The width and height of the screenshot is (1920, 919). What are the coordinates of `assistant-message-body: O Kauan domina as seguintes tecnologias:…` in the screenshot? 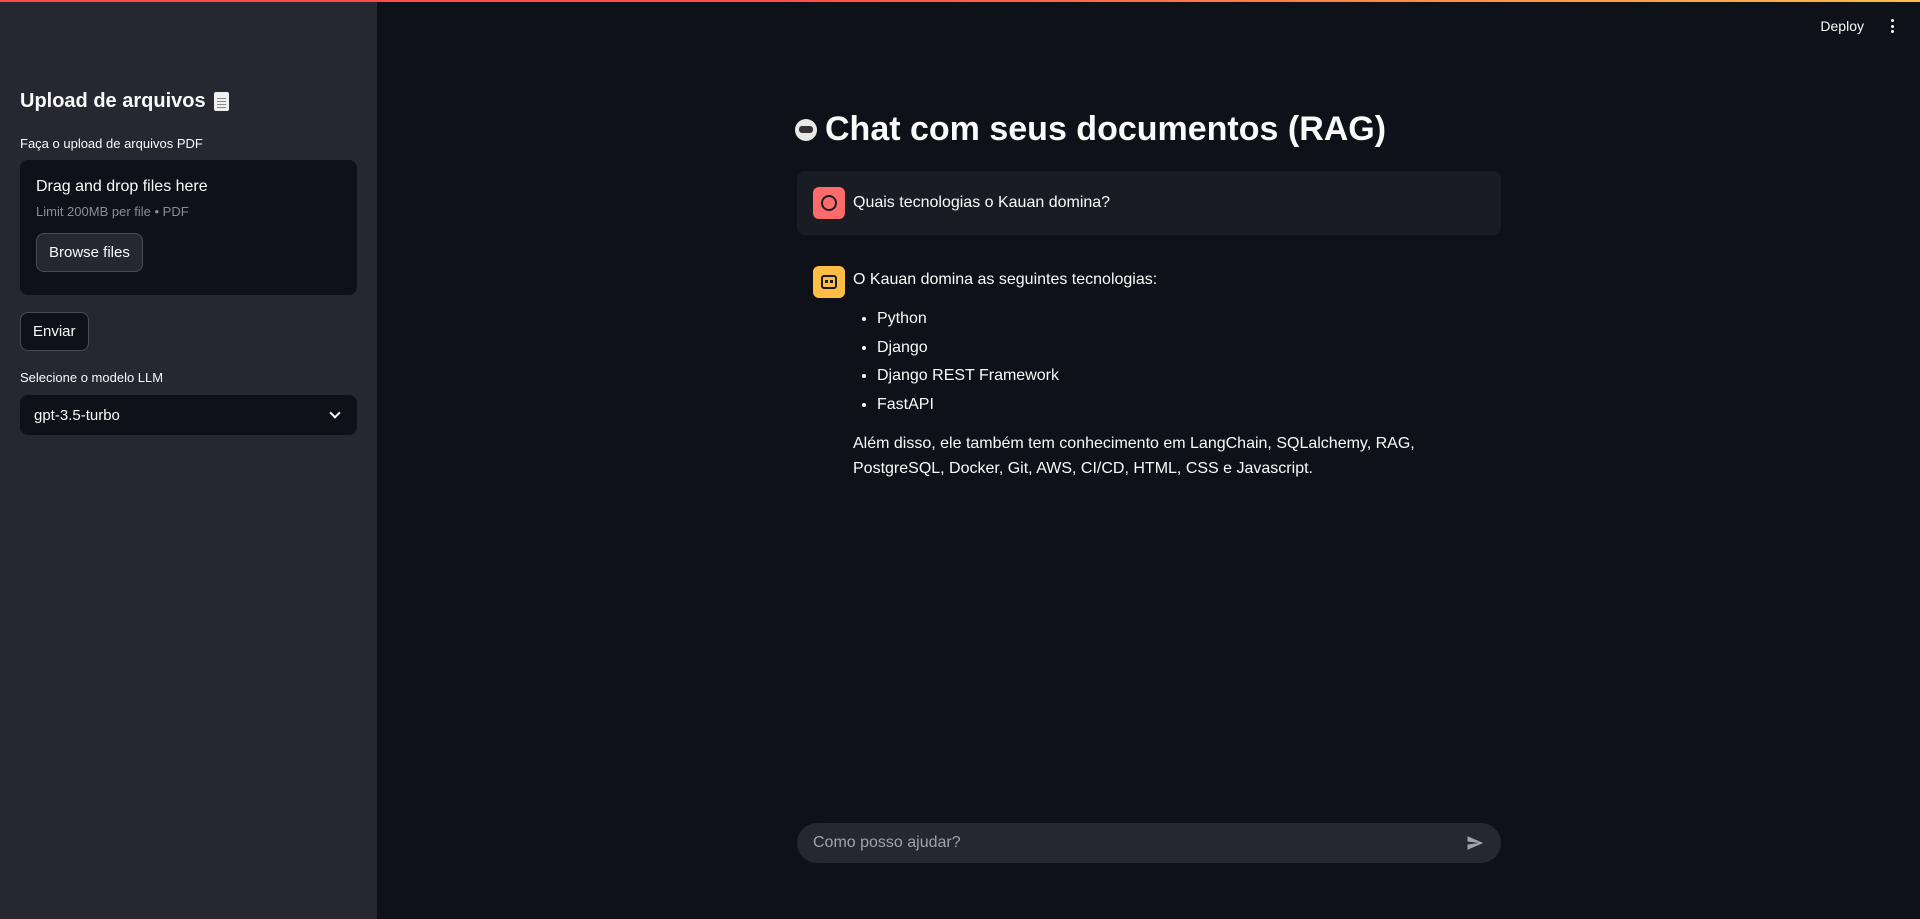 It's located at (1158, 374).